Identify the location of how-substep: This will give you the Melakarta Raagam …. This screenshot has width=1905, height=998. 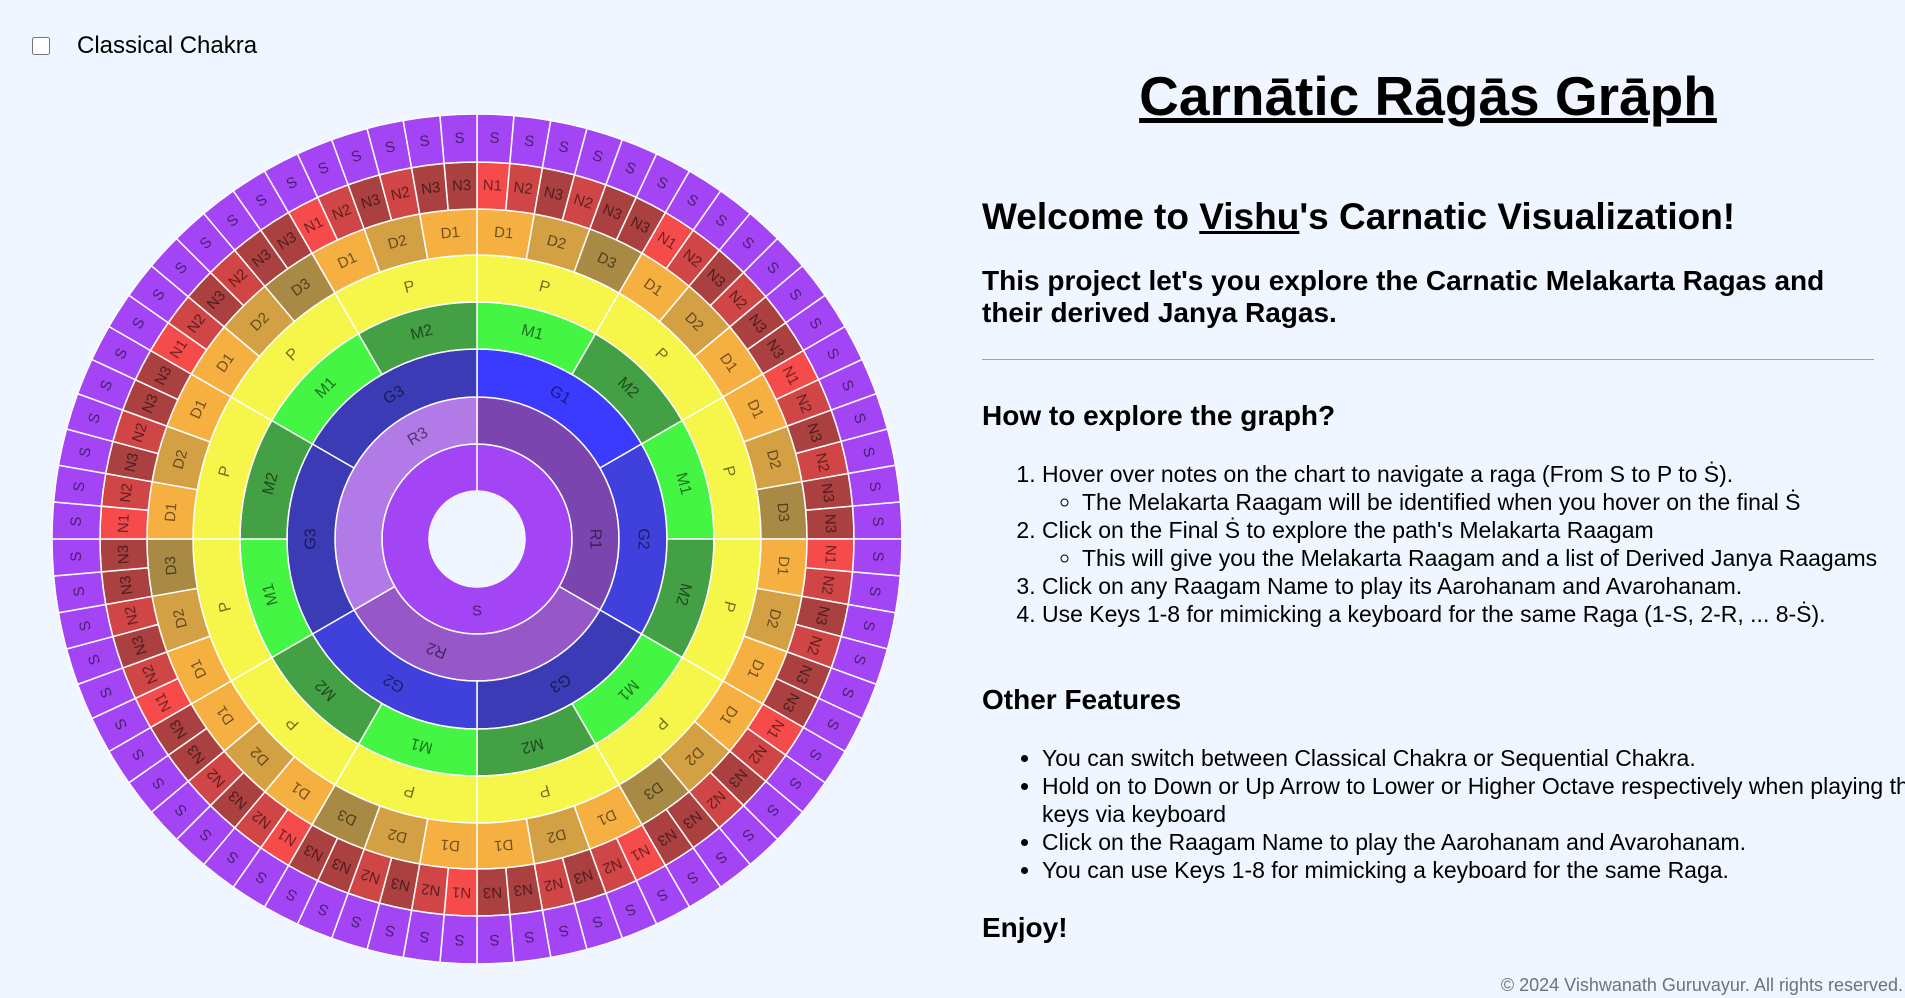
(1493, 558).